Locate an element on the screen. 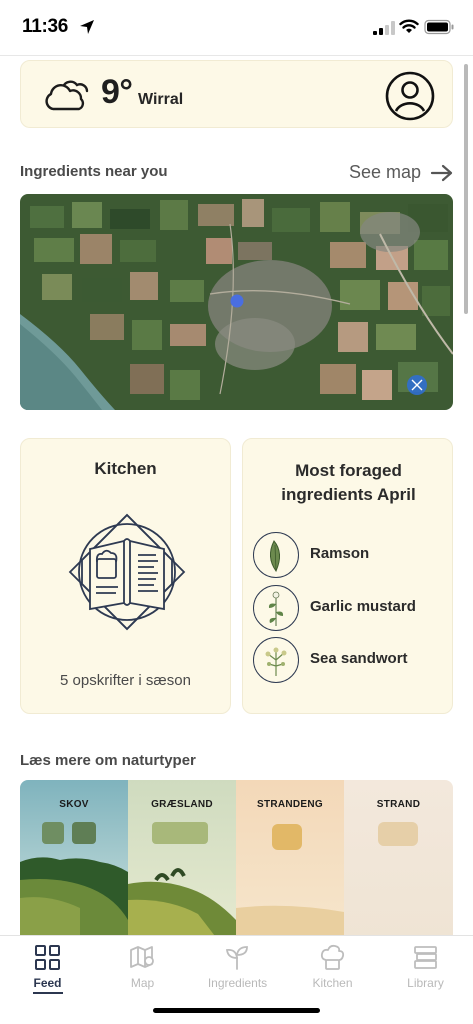 The height and width of the screenshot is (1024, 473). nature-type-strand: STRAND is located at coordinates (398, 860).